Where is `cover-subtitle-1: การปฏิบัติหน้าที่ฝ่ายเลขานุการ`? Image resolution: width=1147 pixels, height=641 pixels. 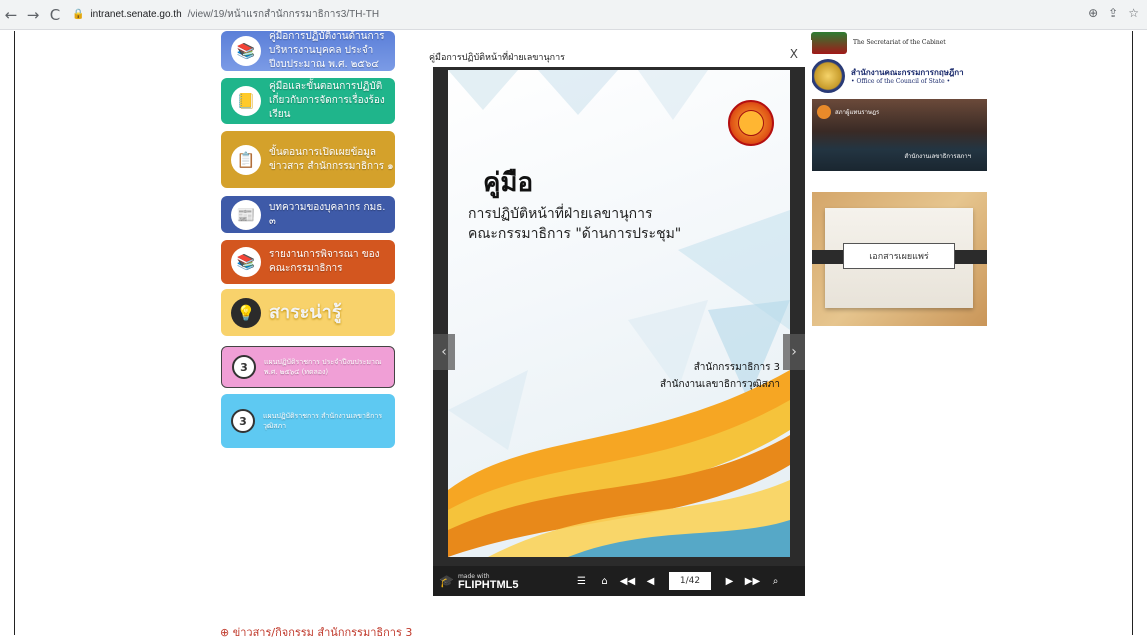 cover-subtitle-1: การปฏิบัติหน้าที่ฝ่ายเลขานุการ is located at coordinates (560, 214).